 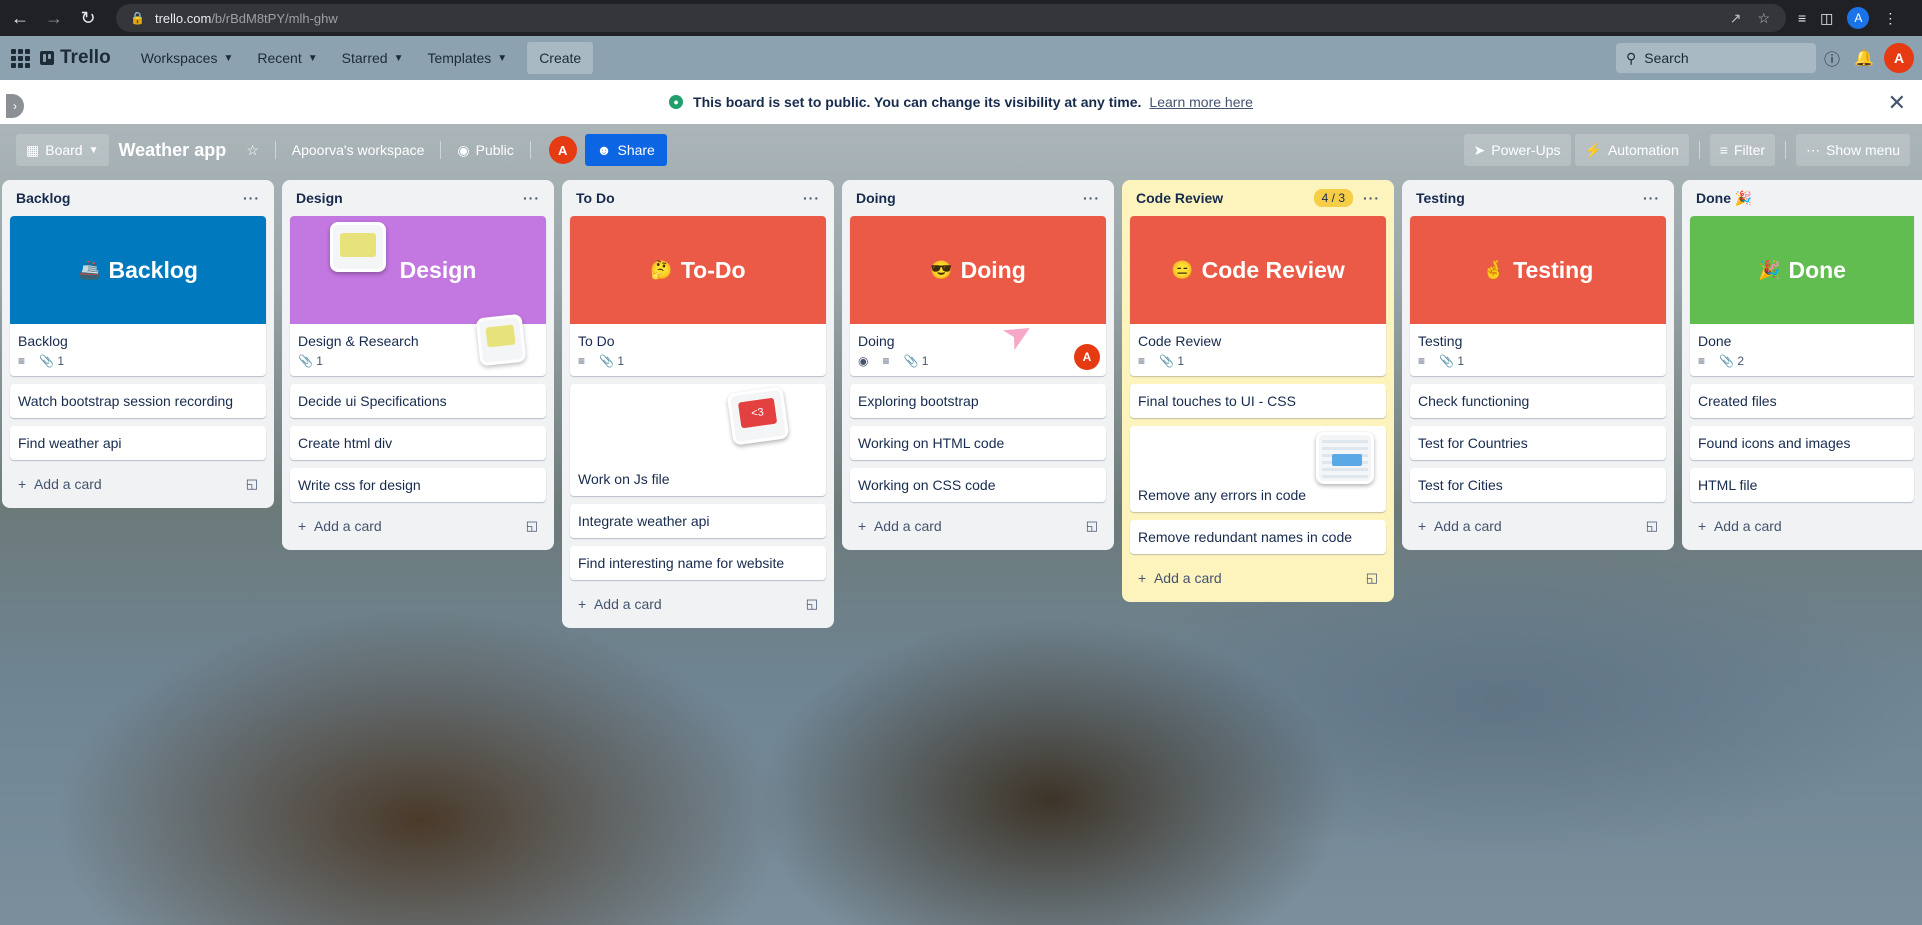 What do you see at coordinates (467, 58) in the screenshot?
I see `templates-menu: Templates ▼` at bounding box center [467, 58].